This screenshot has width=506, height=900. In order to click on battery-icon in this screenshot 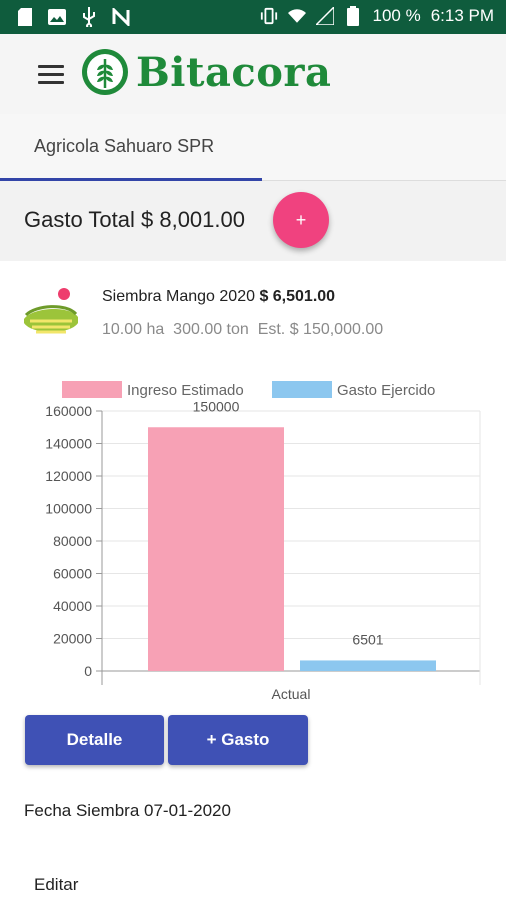, I will do `click(353, 16)`.